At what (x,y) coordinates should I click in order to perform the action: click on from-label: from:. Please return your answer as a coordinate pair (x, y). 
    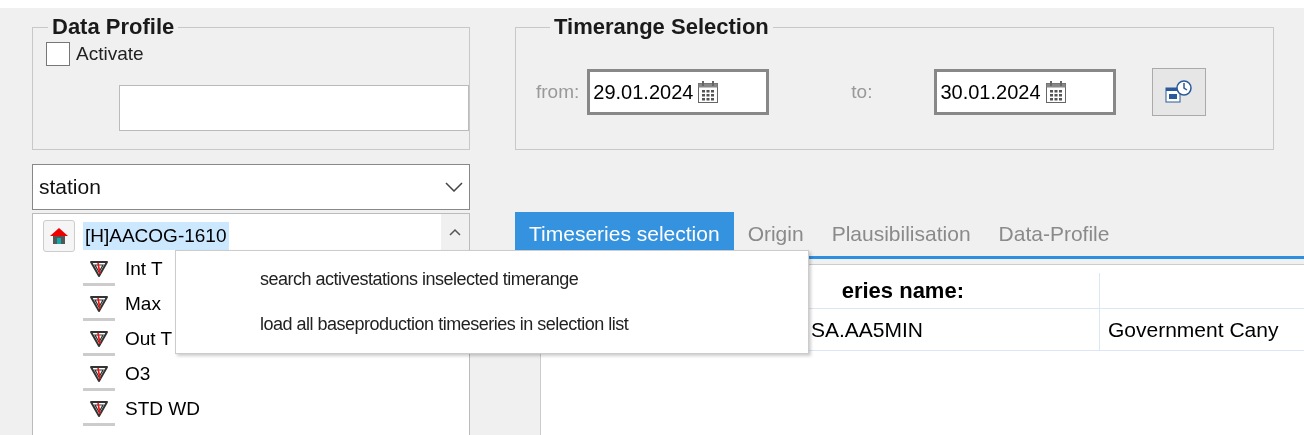
    Looking at the image, I should click on (558, 91).